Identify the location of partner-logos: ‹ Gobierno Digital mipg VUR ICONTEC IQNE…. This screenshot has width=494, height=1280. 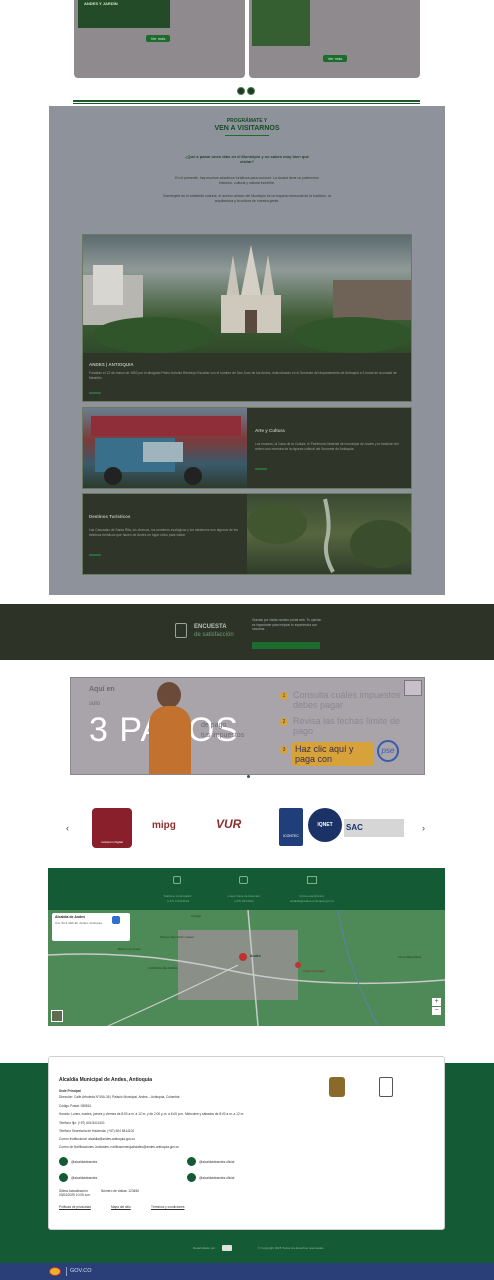
(248, 828).